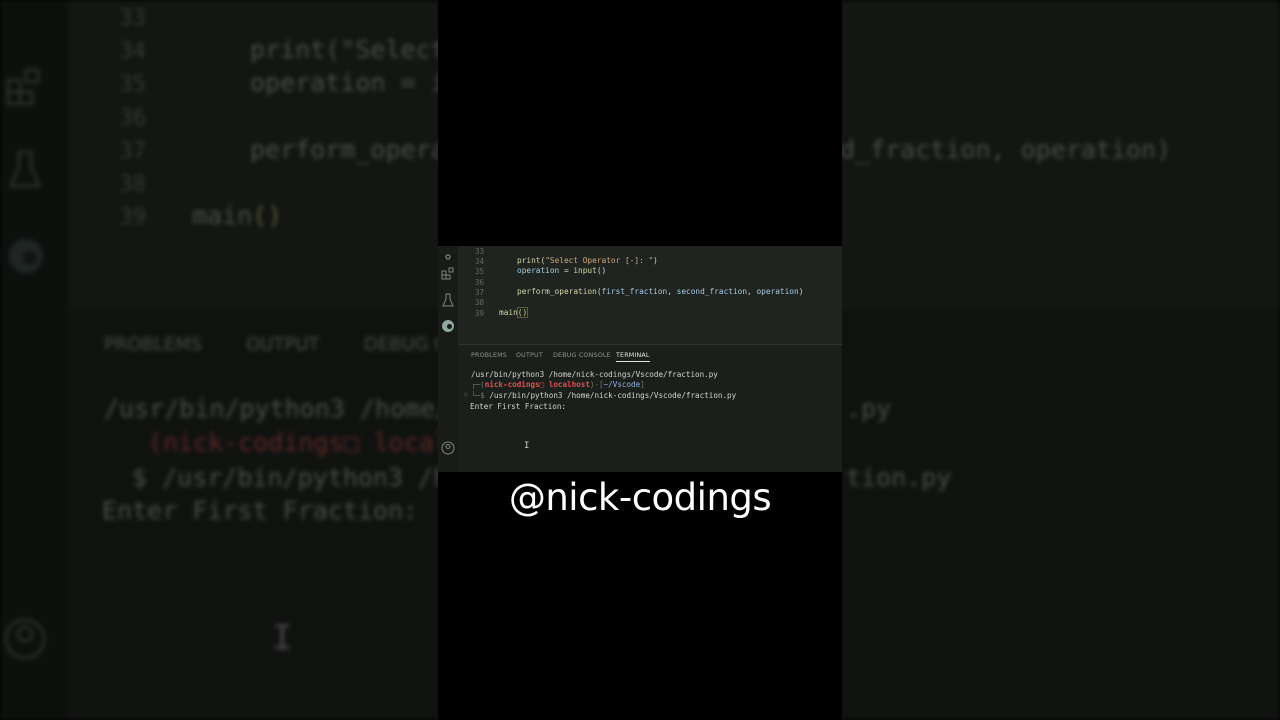  What do you see at coordinates (529, 355) in the screenshot?
I see `tab-output: OUTPUT` at bounding box center [529, 355].